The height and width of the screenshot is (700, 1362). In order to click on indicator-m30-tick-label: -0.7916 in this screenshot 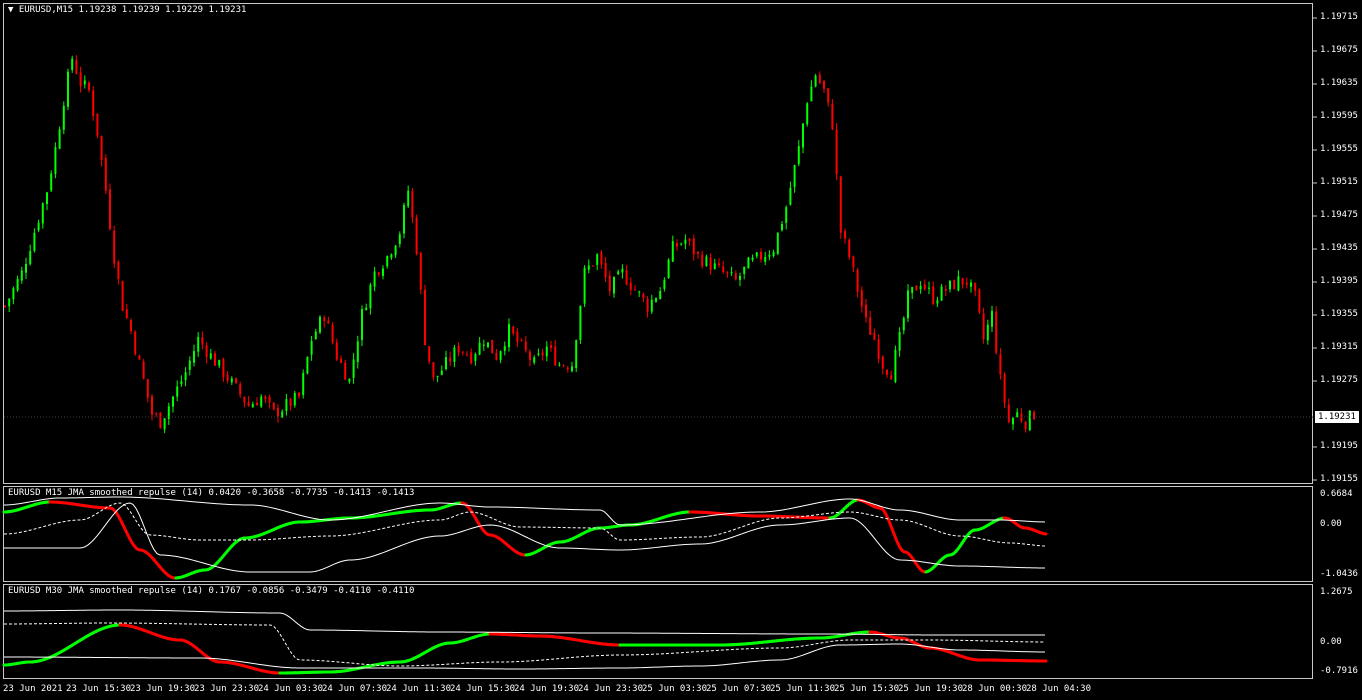, I will do `click(1339, 671)`.